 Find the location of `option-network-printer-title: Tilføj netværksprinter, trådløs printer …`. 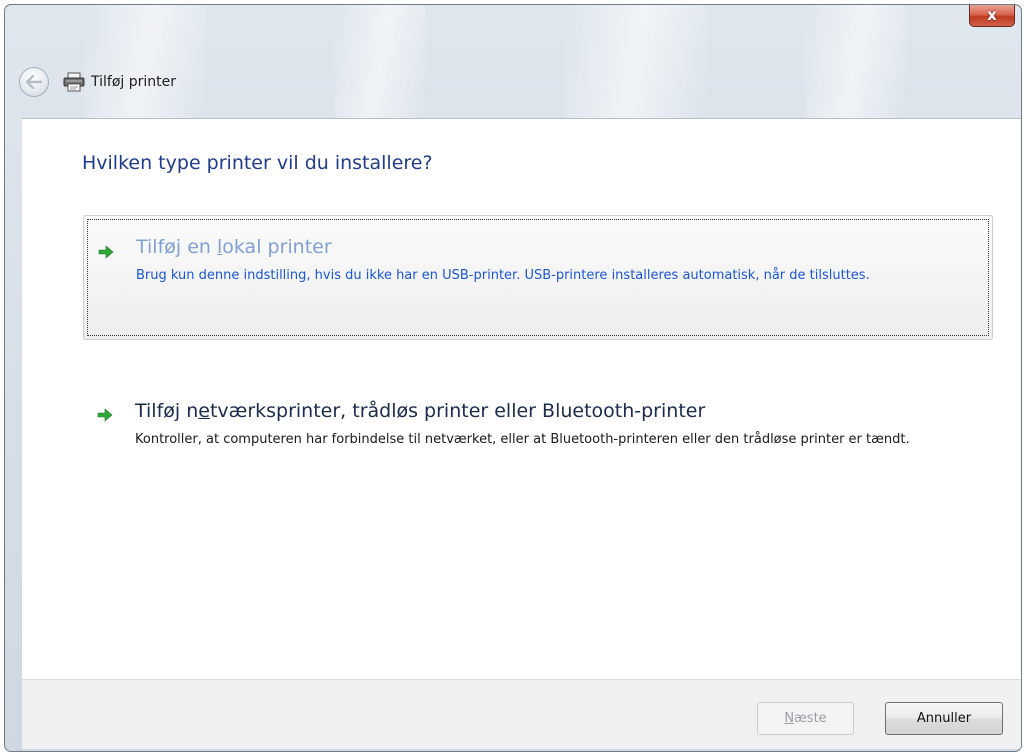

option-network-printer-title: Tilføj netværksprinter, trådløs printer … is located at coordinates (420, 411).